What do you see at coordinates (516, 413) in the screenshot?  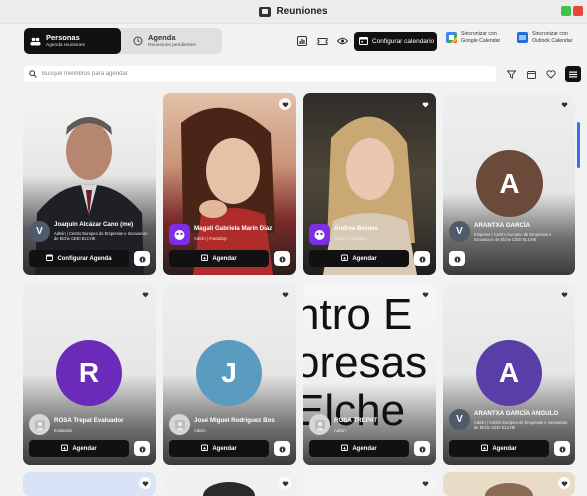 I see `member-name: ARANTXA GARCÍA ANGULO` at bounding box center [516, 413].